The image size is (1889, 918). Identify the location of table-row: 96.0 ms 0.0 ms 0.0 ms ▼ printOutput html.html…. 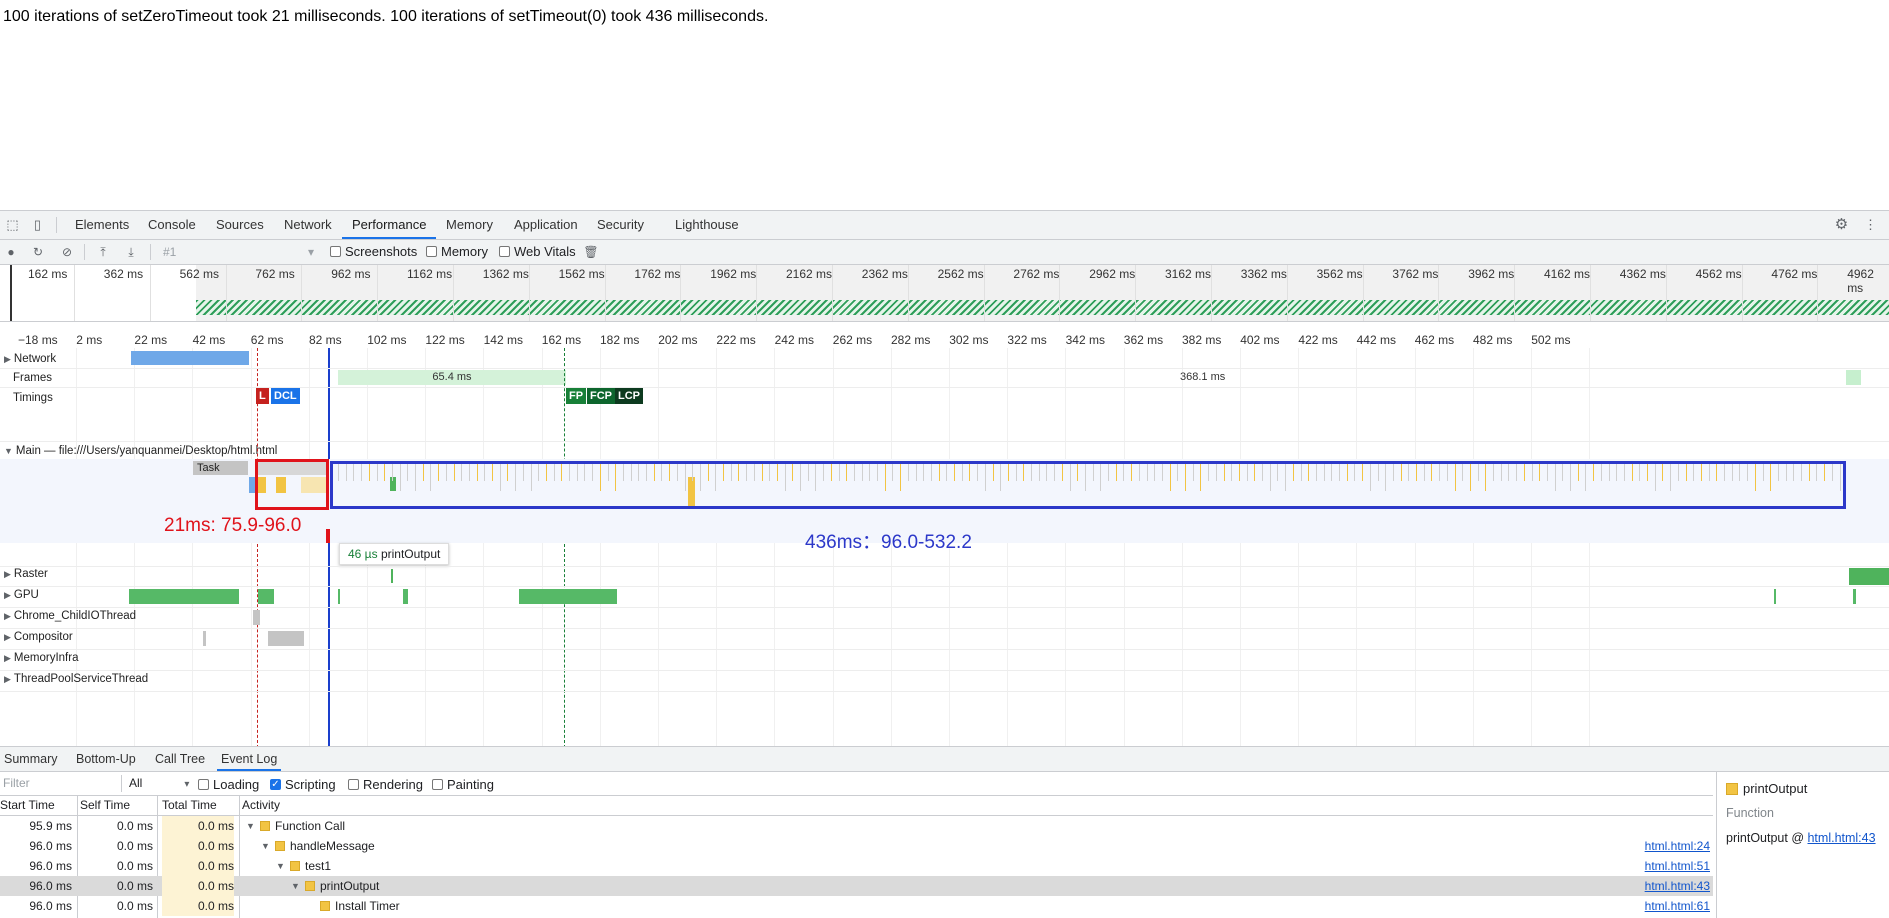
(856, 886).